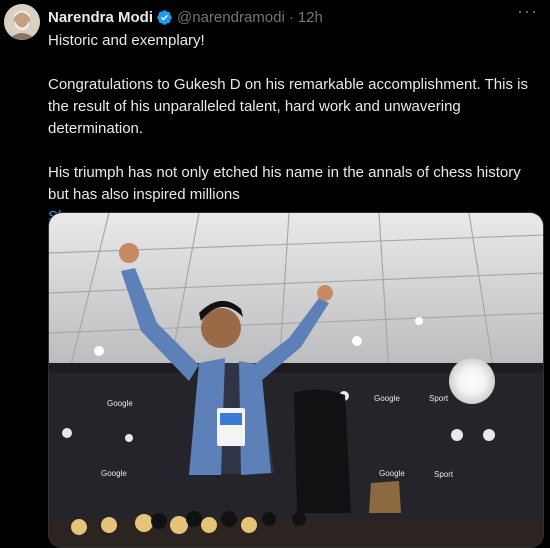 The height and width of the screenshot is (548, 550). Describe the element at coordinates (126, 40) in the screenshot. I see `tweet-paragraph: Historic and exemplary!` at that location.